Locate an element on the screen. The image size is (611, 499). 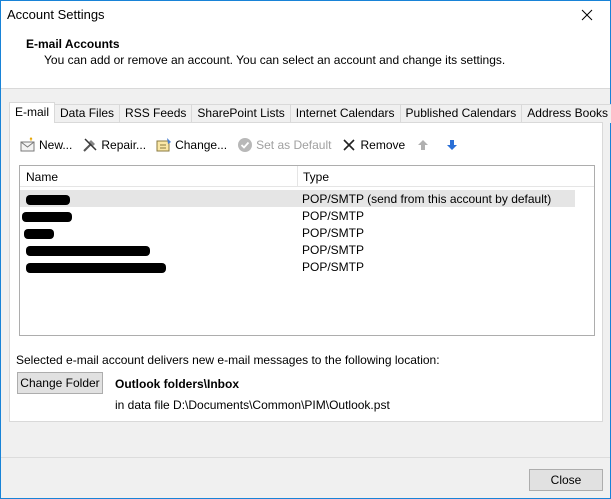
checkmark-circle-icon is located at coordinates (245, 145).